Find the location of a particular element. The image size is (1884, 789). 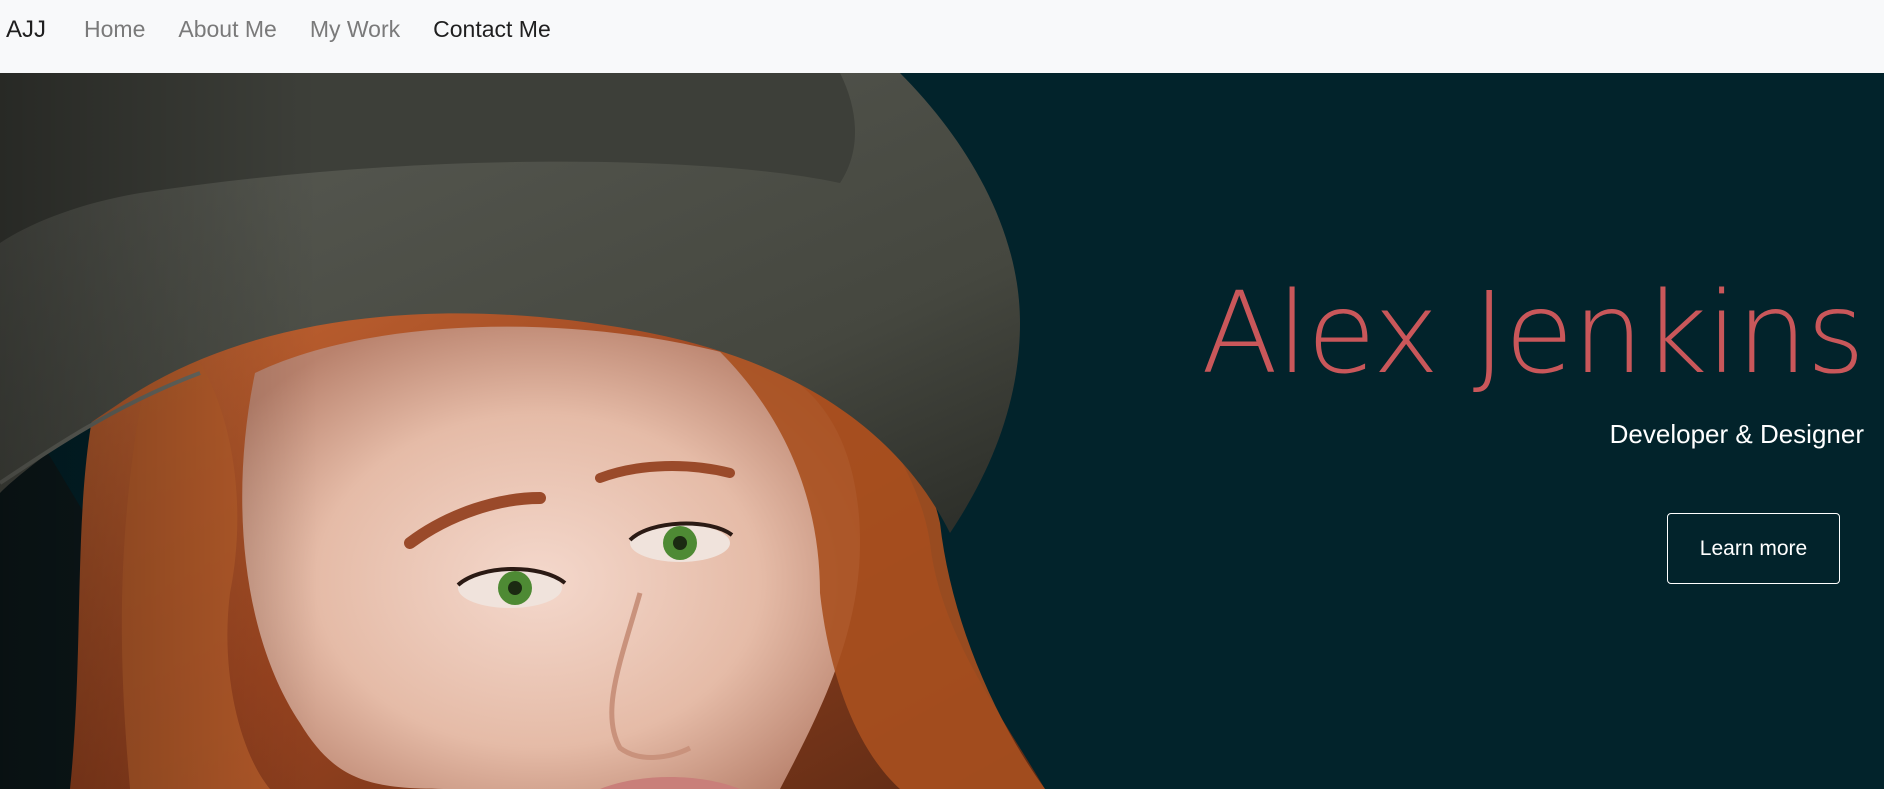

learn-more-button: Learn more is located at coordinates (1753, 548).